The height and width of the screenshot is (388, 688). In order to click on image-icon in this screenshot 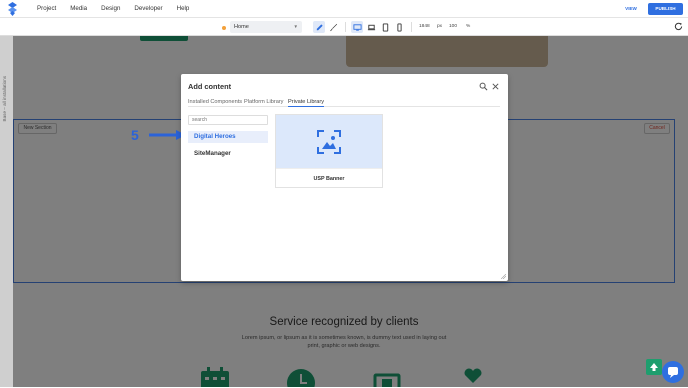, I will do `click(329, 141)`.